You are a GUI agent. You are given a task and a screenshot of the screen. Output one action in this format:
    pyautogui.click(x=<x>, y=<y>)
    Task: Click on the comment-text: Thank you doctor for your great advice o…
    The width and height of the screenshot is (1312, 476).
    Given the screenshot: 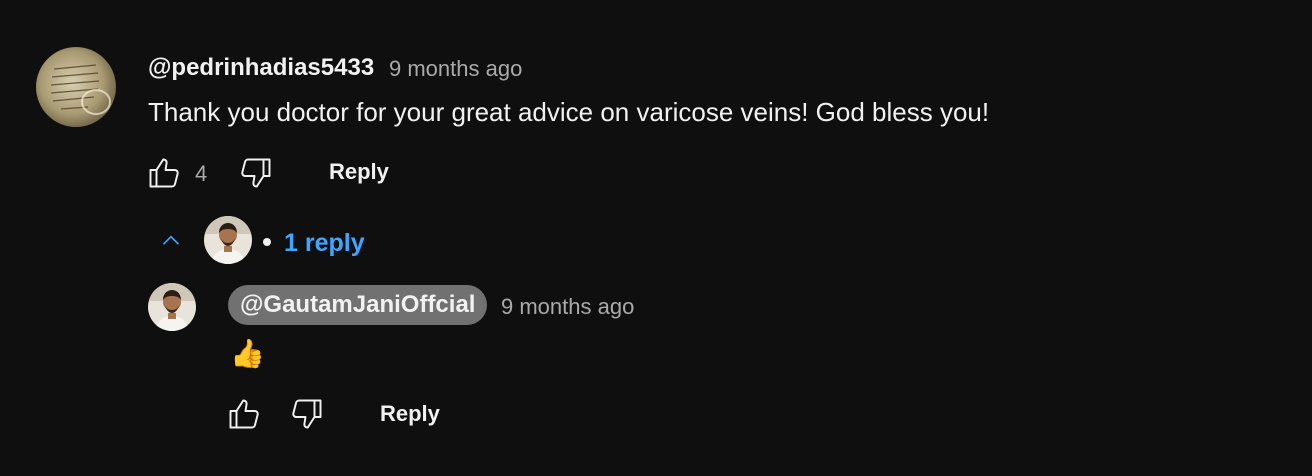 What is the action you would take?
    pyautogui.click(x=569, y=112)
    